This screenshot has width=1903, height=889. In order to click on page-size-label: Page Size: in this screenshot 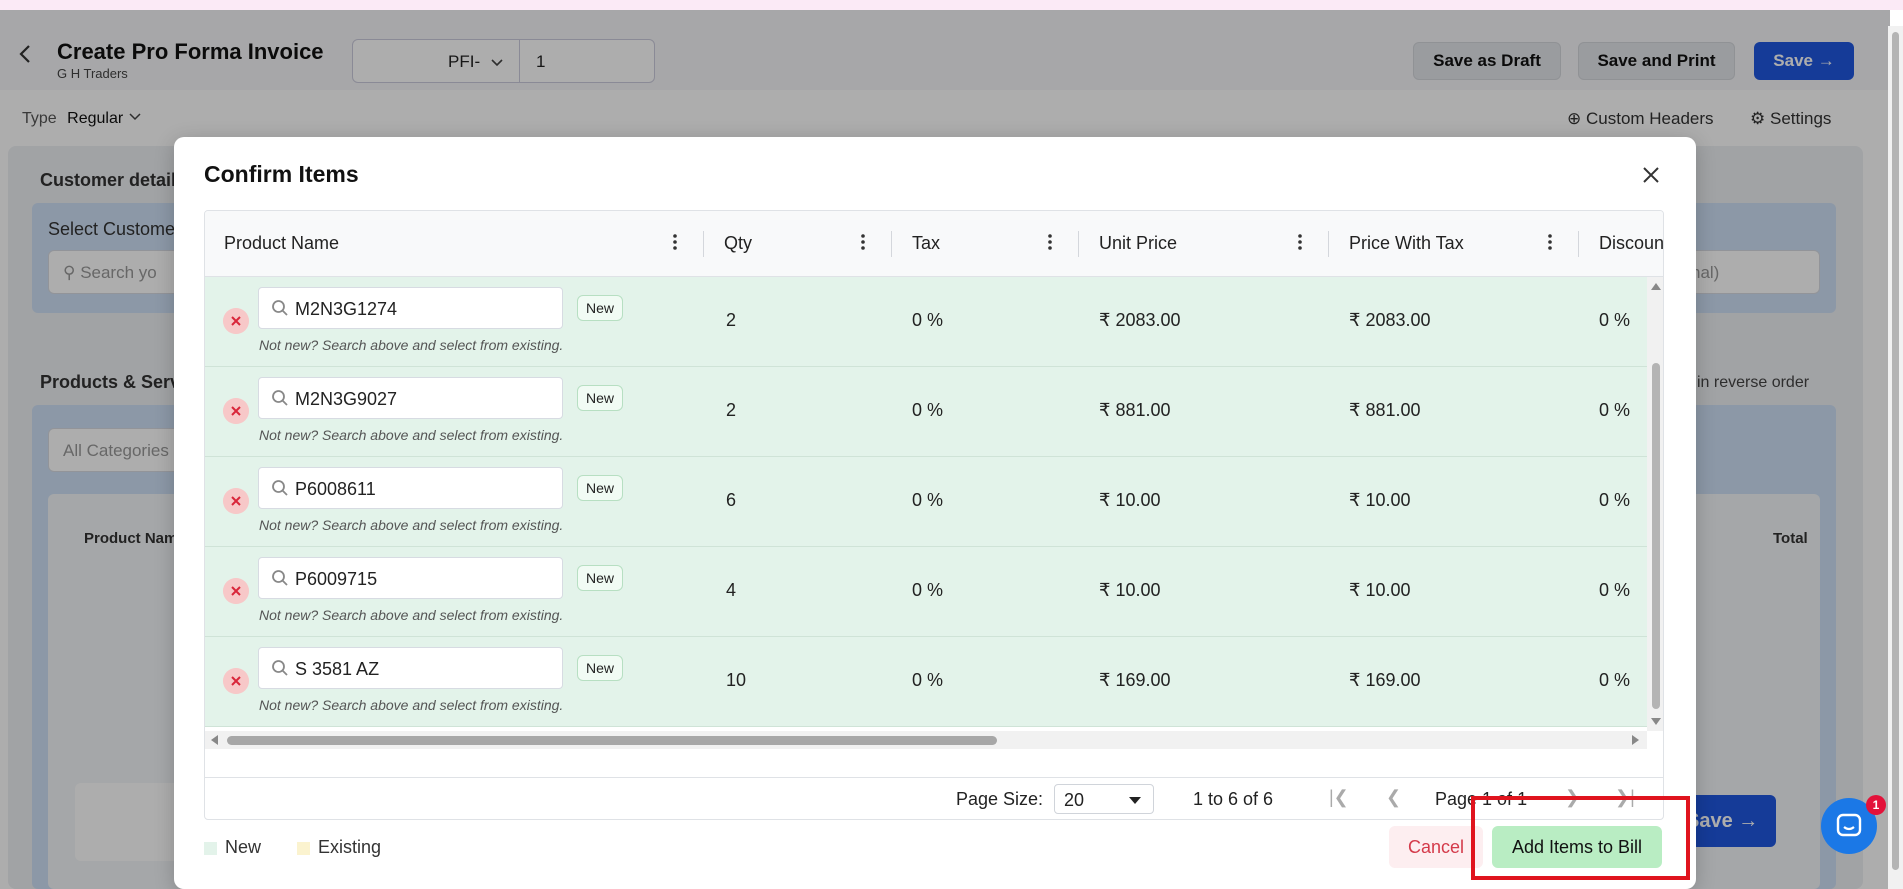, I will do `click(1000, 799)`.